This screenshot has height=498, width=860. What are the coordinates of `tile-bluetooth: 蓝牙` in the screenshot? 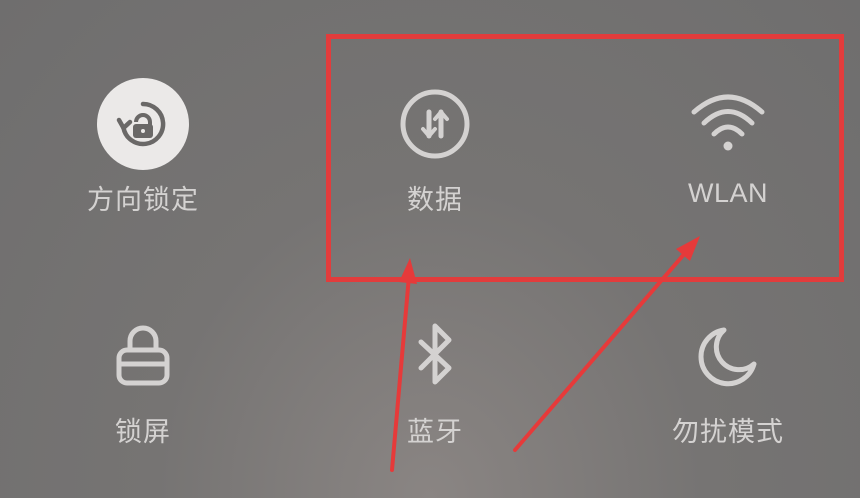 It's located at (435, 378).